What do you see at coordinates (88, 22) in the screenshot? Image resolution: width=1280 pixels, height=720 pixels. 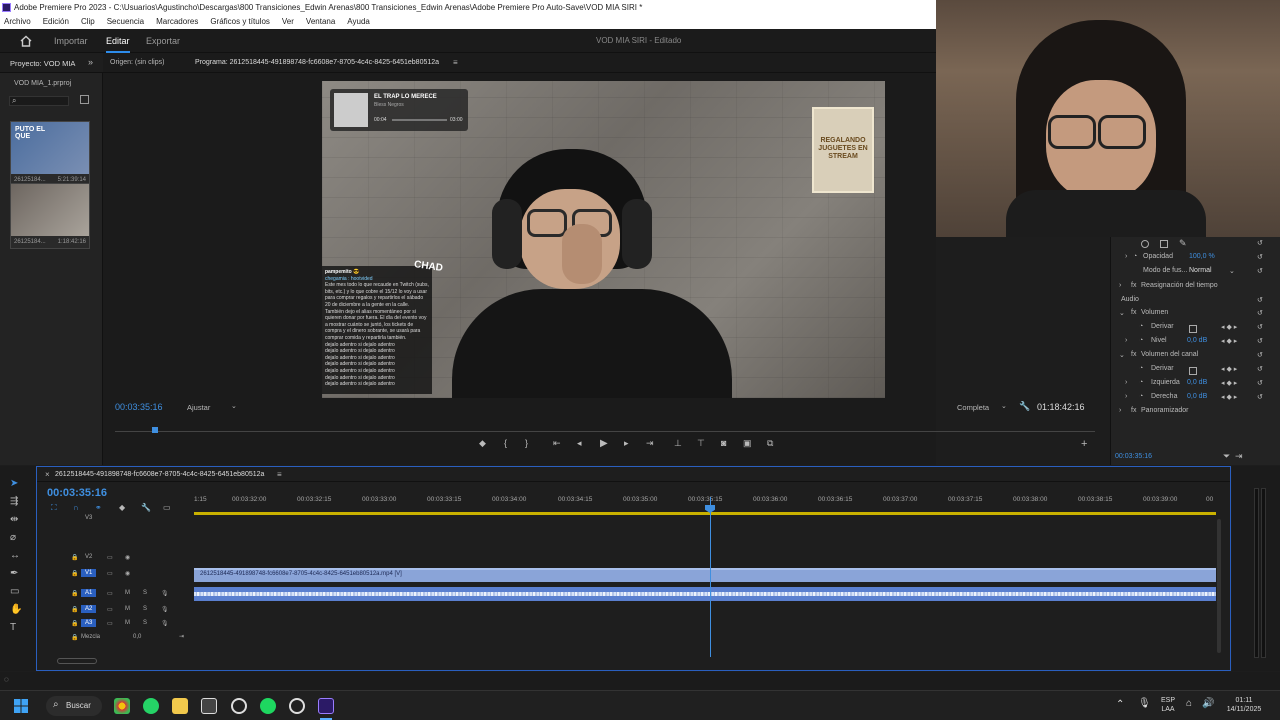 I see `menu-clip: Clip` at bounding box center [88, 22].